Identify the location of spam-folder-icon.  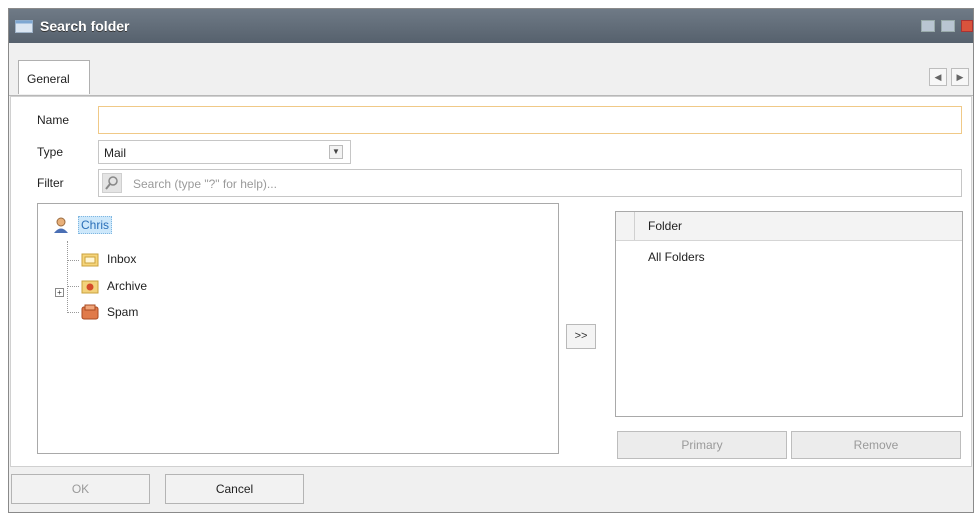
(90, 312).